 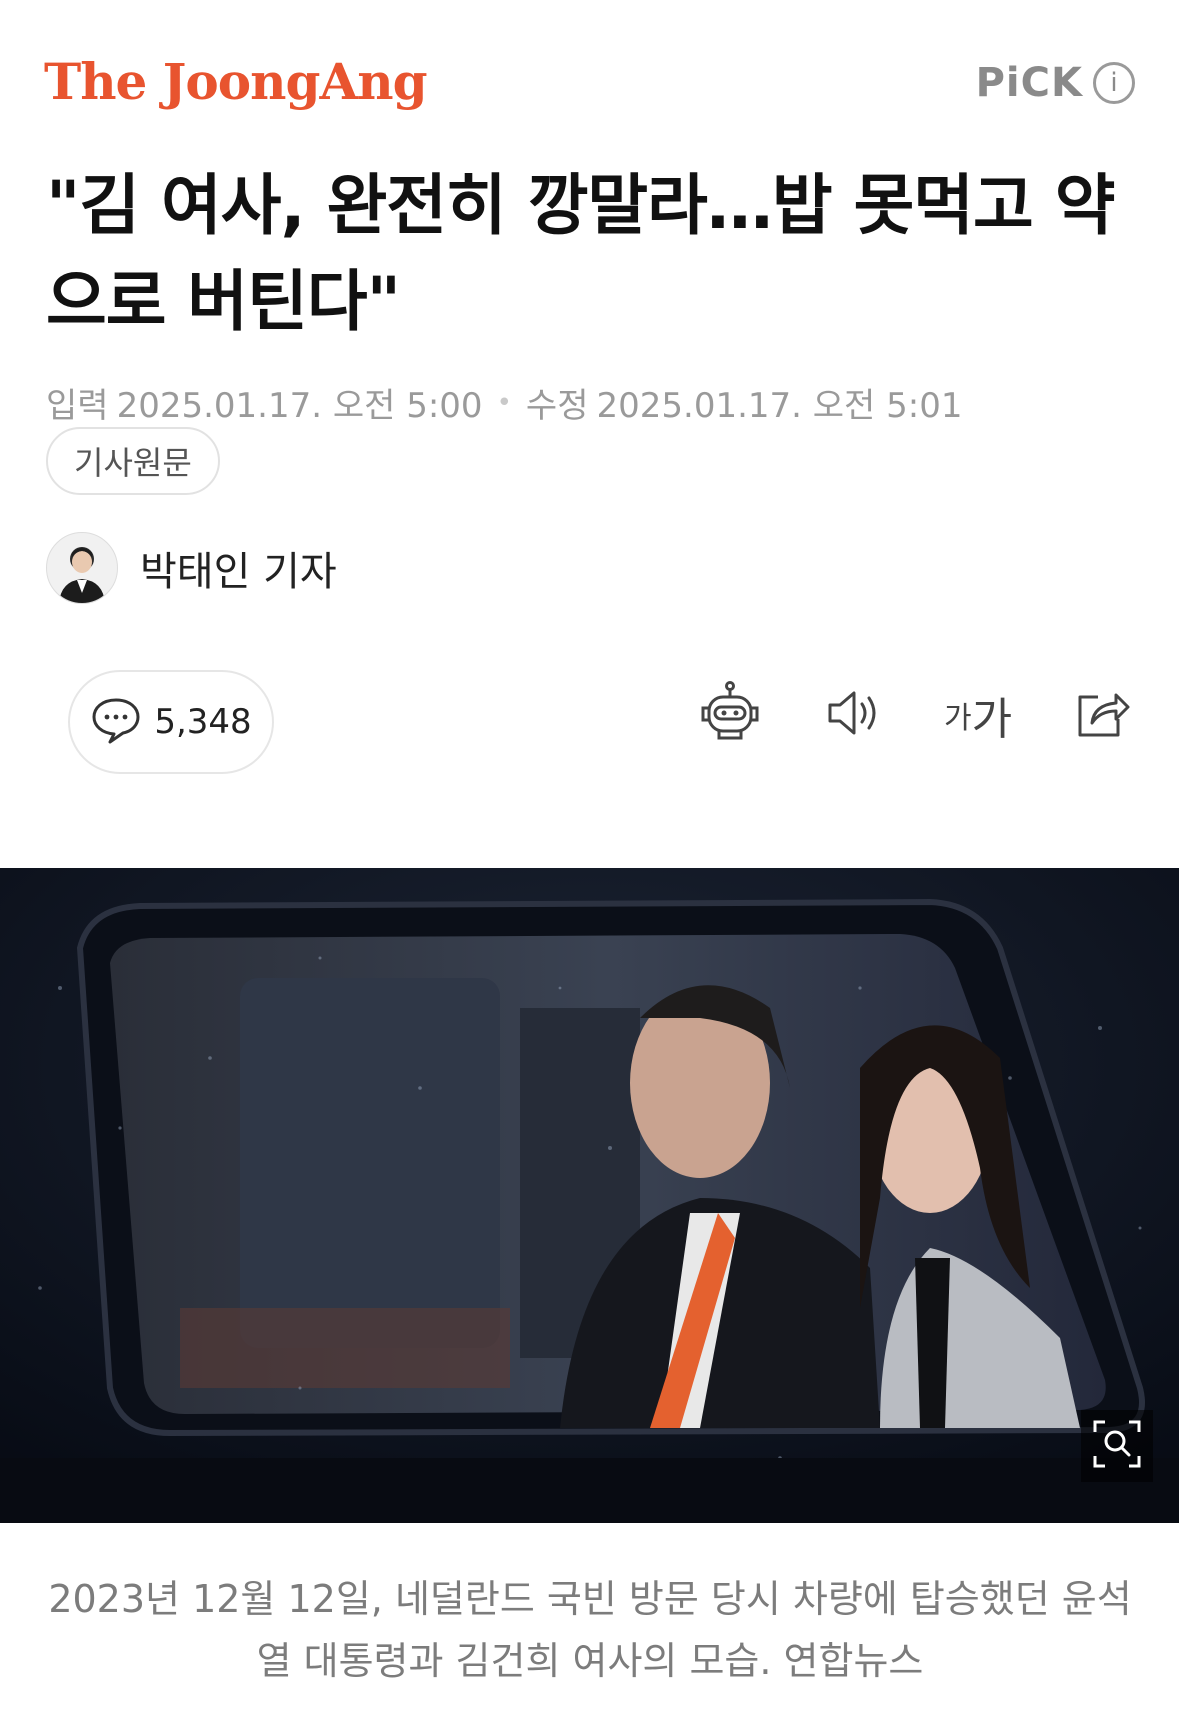 I want to click on font-large-glyph: 가, so click(x=992, y=719).